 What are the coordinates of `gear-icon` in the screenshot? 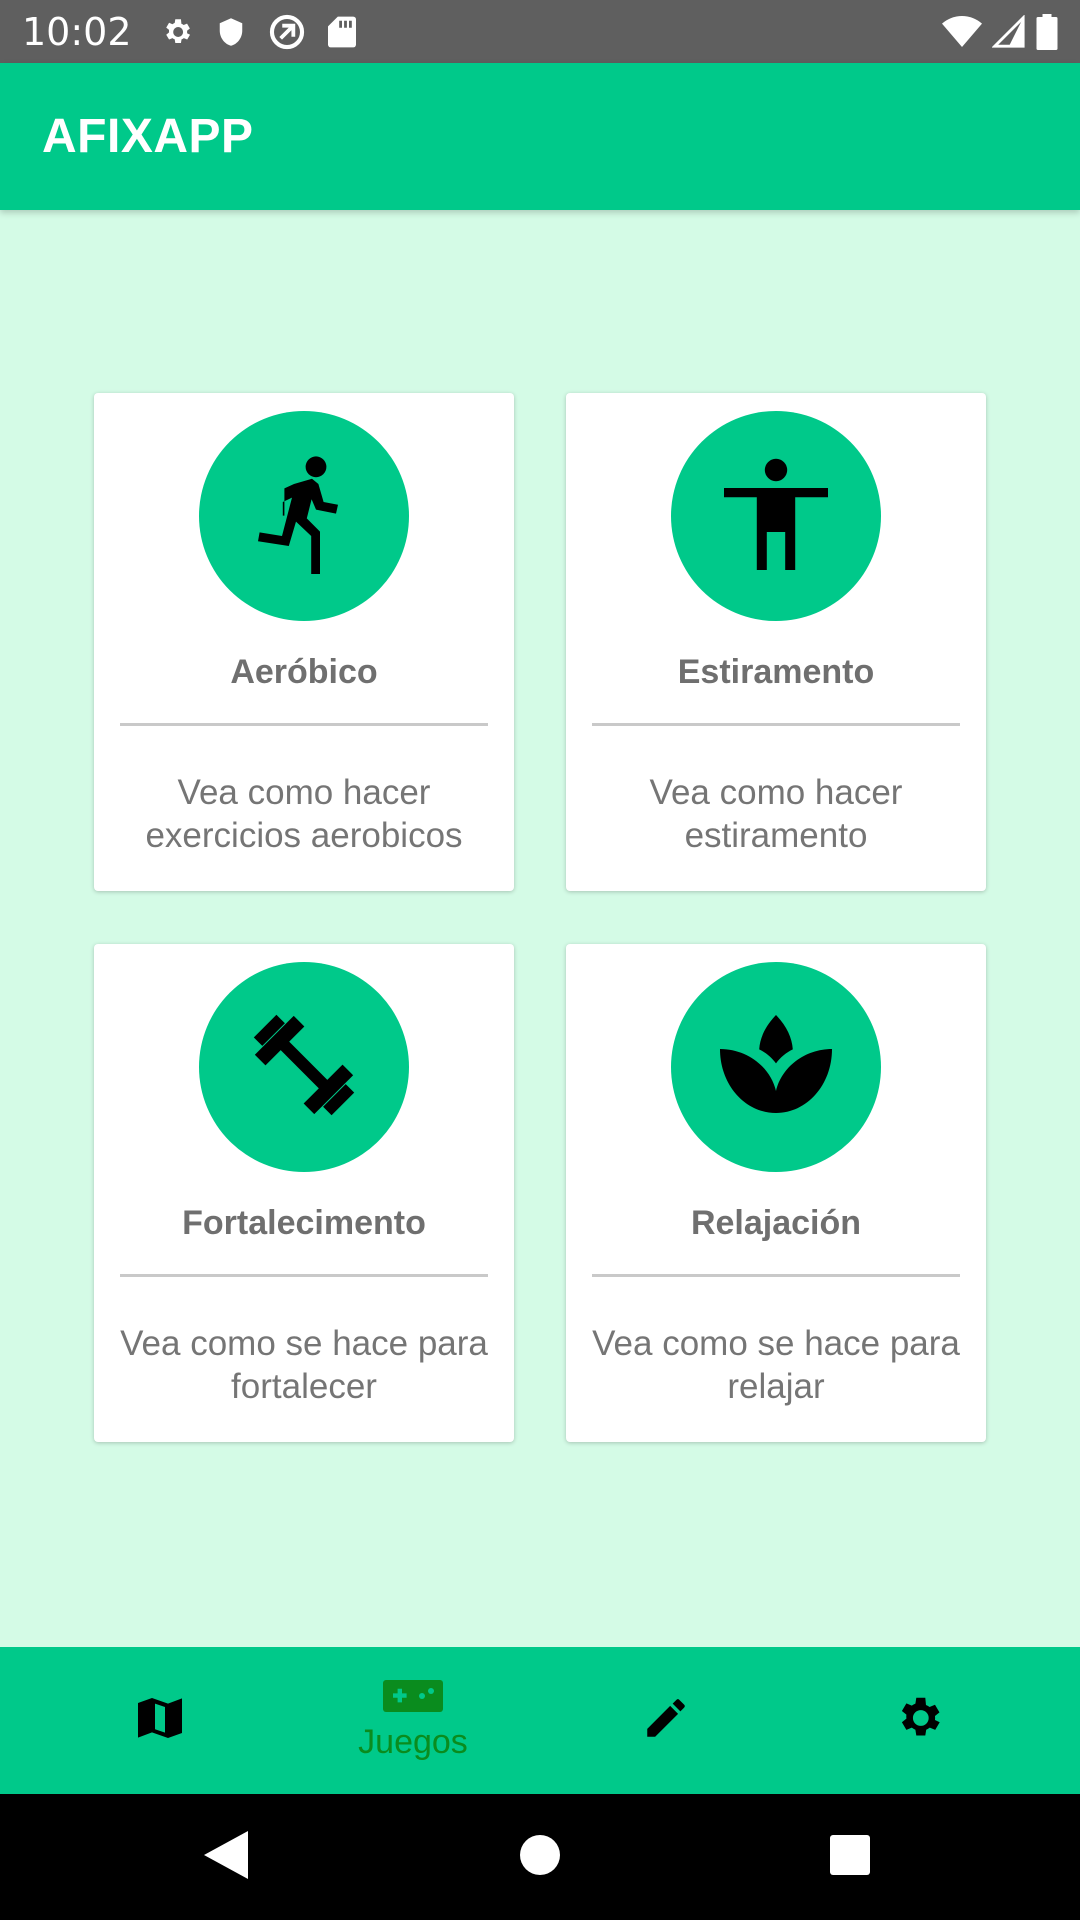 It's located at (919, 1720).